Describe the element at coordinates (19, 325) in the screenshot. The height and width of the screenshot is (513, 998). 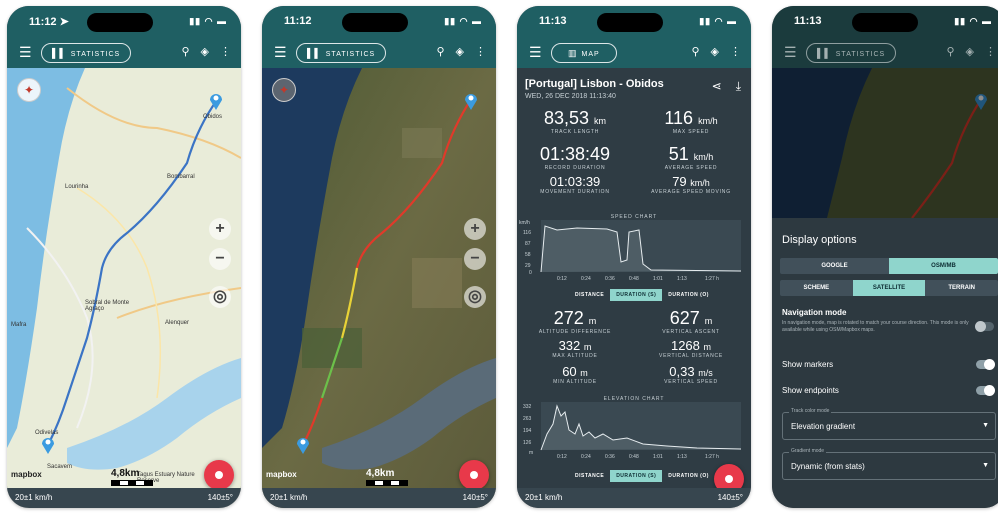
I see `place-label: Mafra` at that location.